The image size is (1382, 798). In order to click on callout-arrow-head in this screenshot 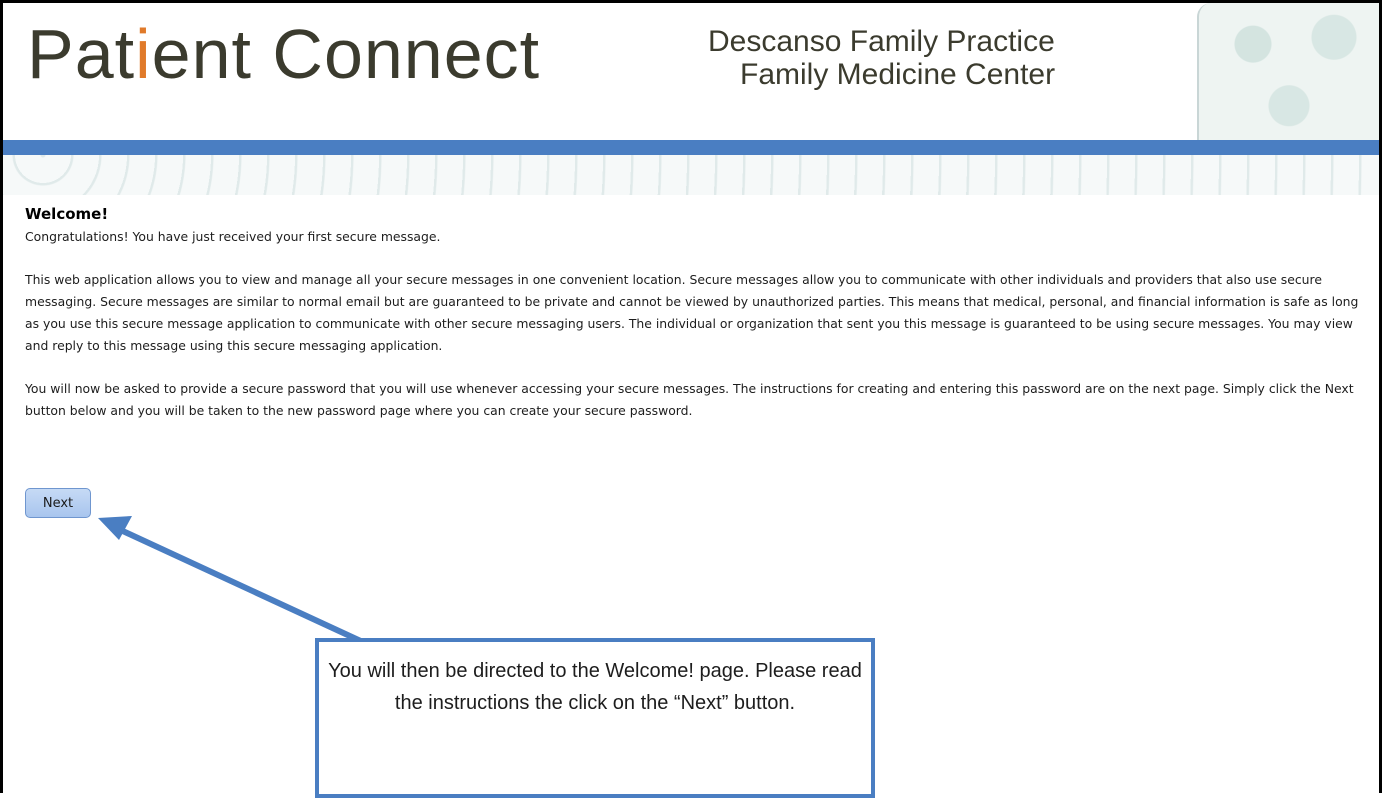, I will do `click(115, 528)`.